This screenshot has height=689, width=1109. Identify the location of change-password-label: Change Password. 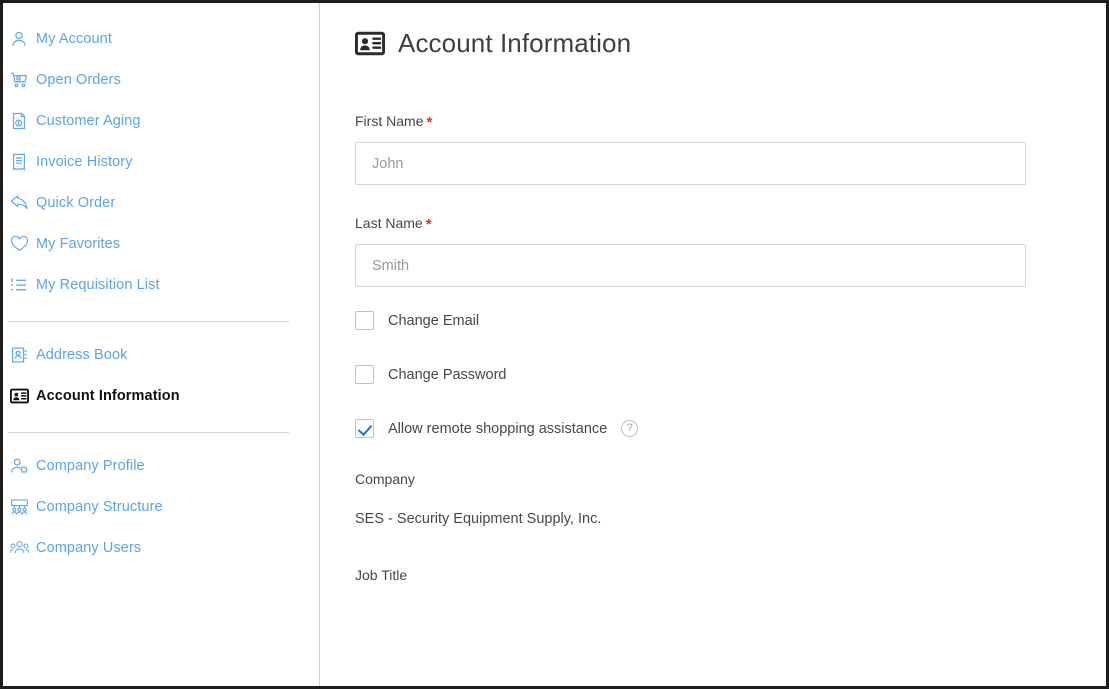
(447, 374).